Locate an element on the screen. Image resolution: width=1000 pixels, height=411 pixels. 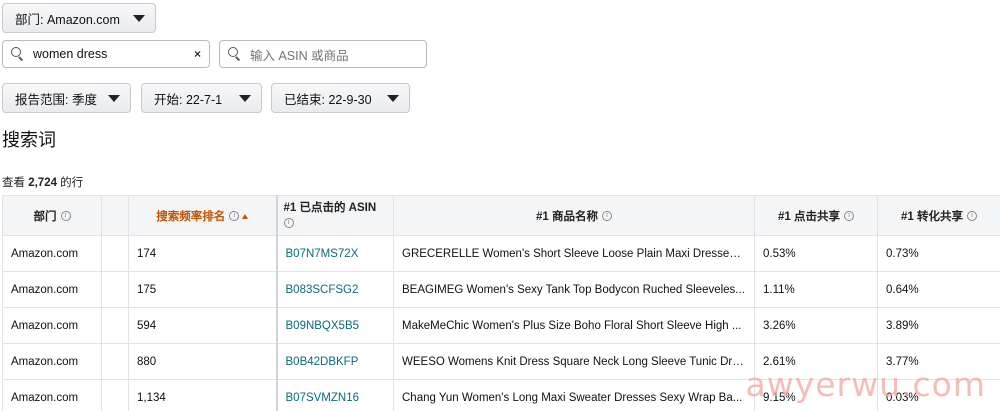
header-conversion-share: #1 转化共享 i is located at coordinates (938, 215).